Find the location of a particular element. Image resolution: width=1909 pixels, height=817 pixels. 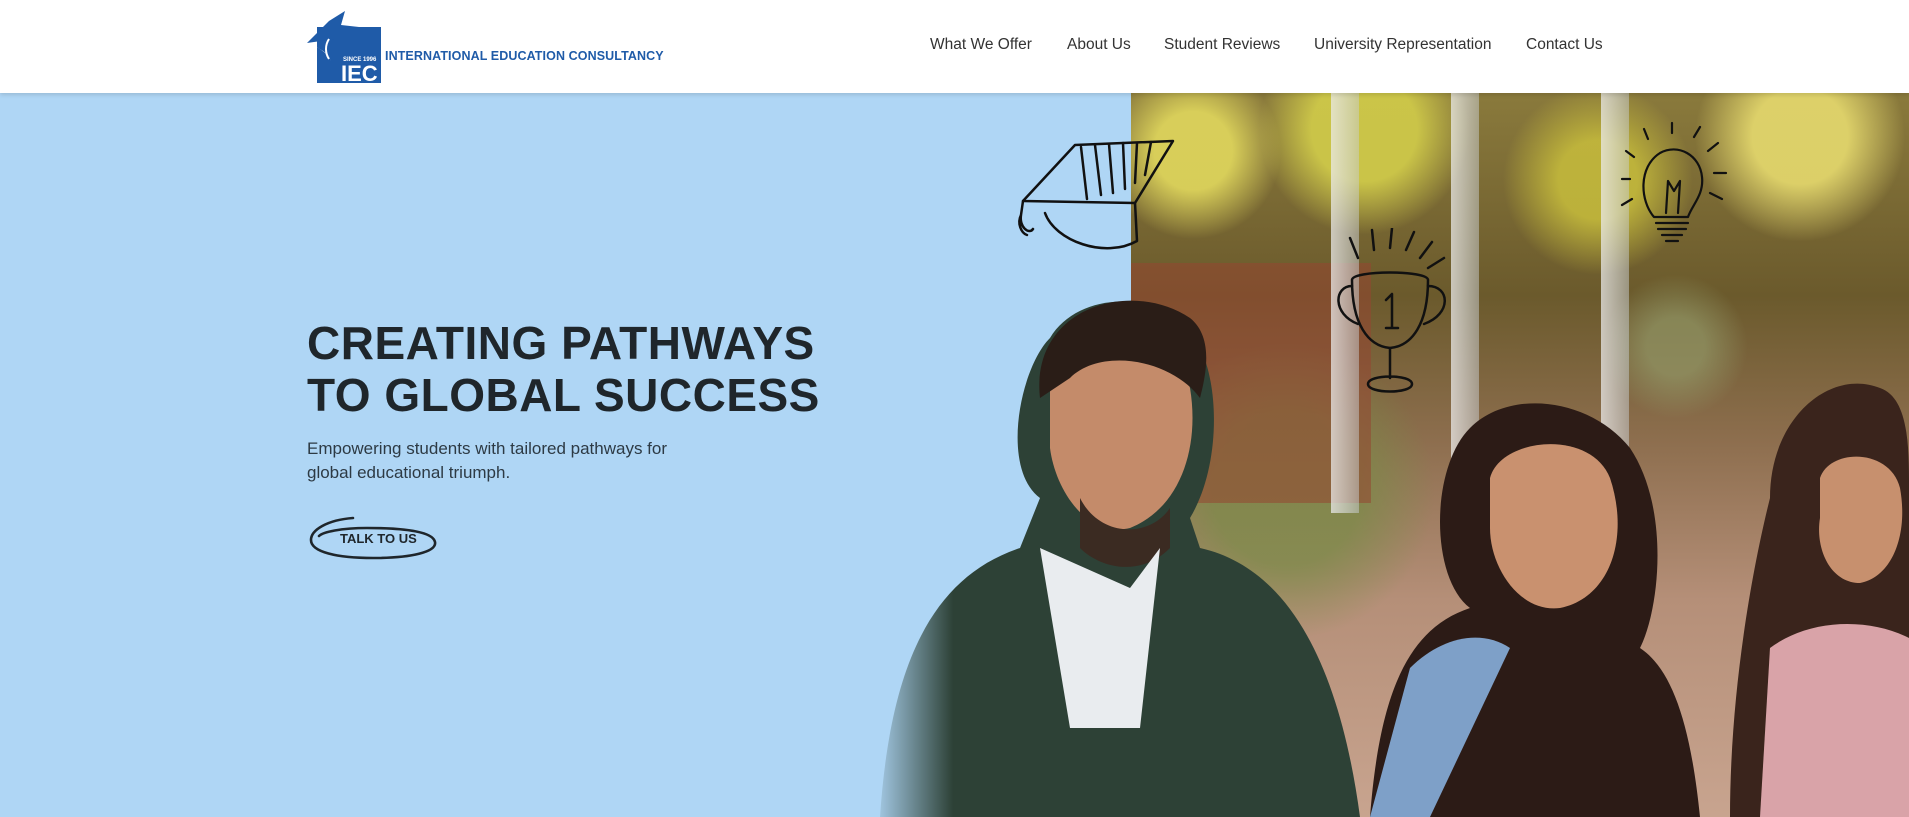

light-bulb-icon is located at coordinates (1674, 182).